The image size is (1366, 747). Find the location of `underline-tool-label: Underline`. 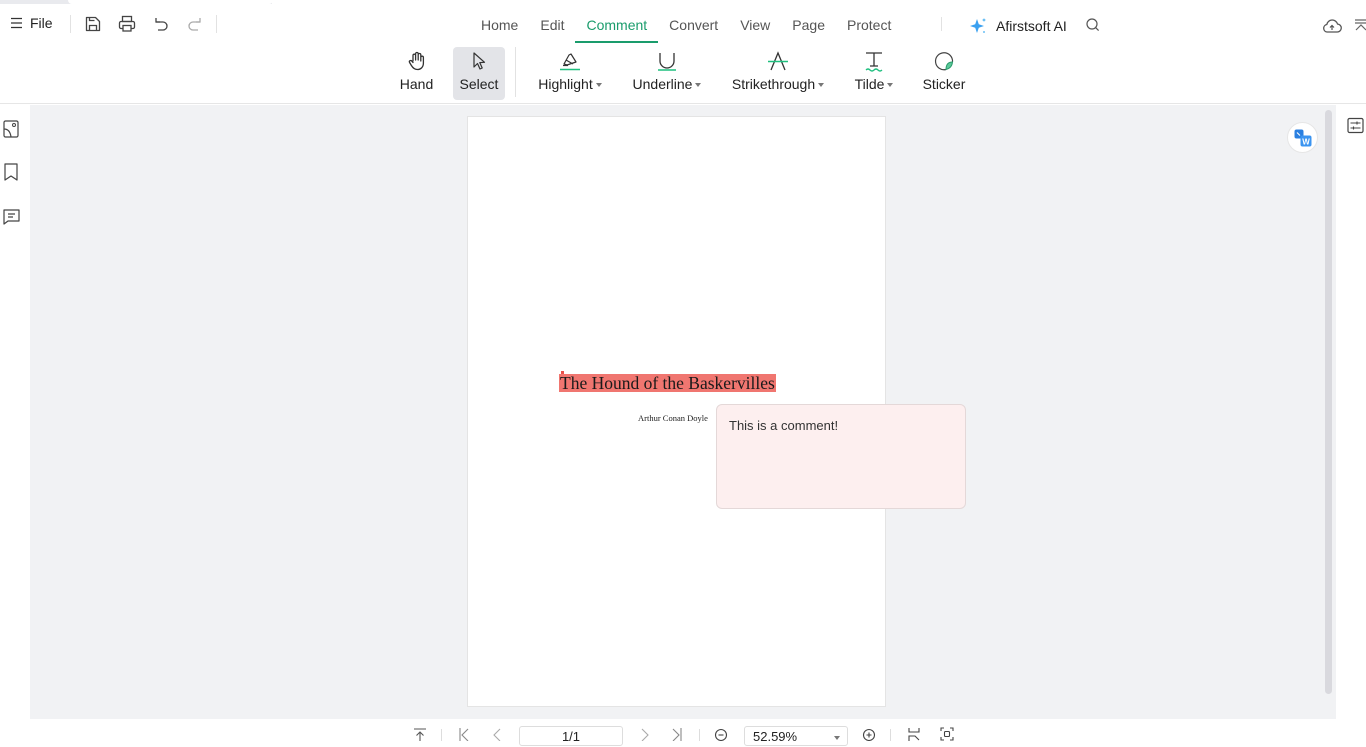

underline-tool-label: Underline is located at coordinates (662, 84).